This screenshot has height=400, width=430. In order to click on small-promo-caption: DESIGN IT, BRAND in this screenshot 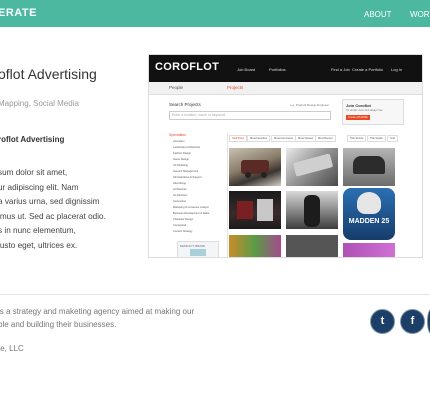, I will do `click(193, 246)`.